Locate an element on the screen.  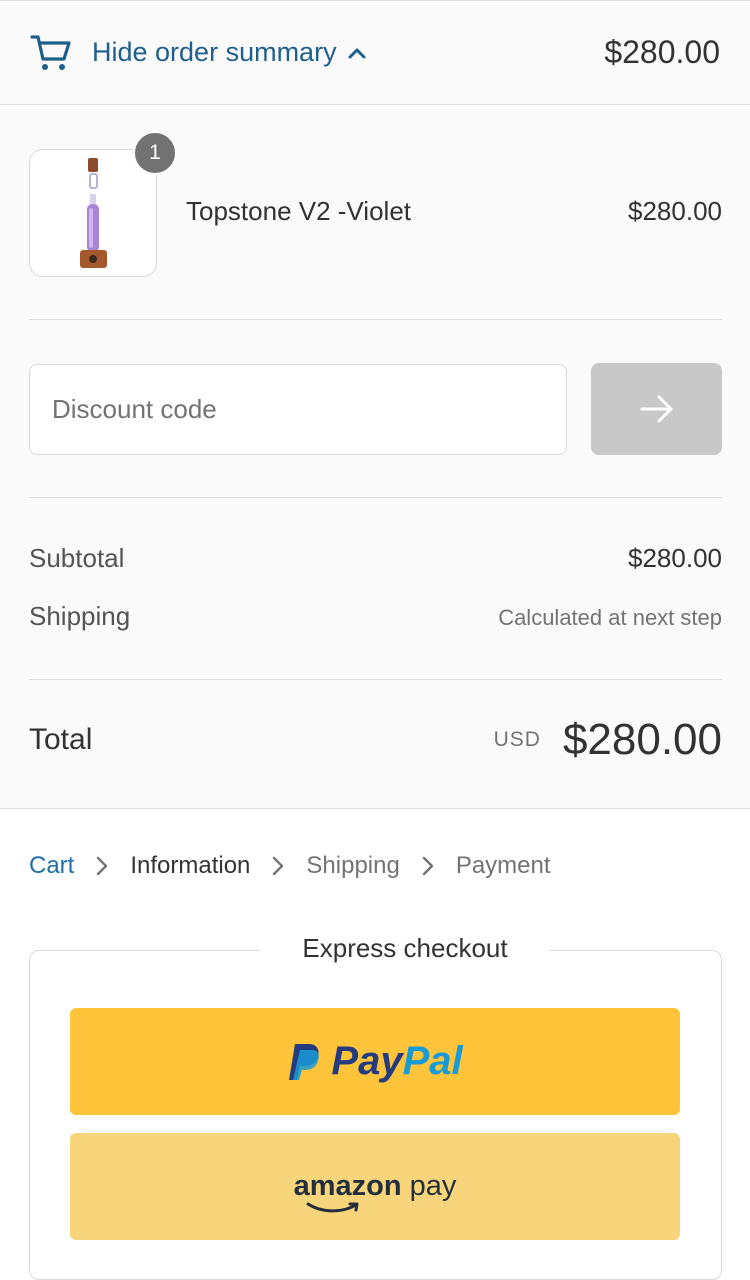
quantity-badge: 1 is located at coordinates (155, 153).